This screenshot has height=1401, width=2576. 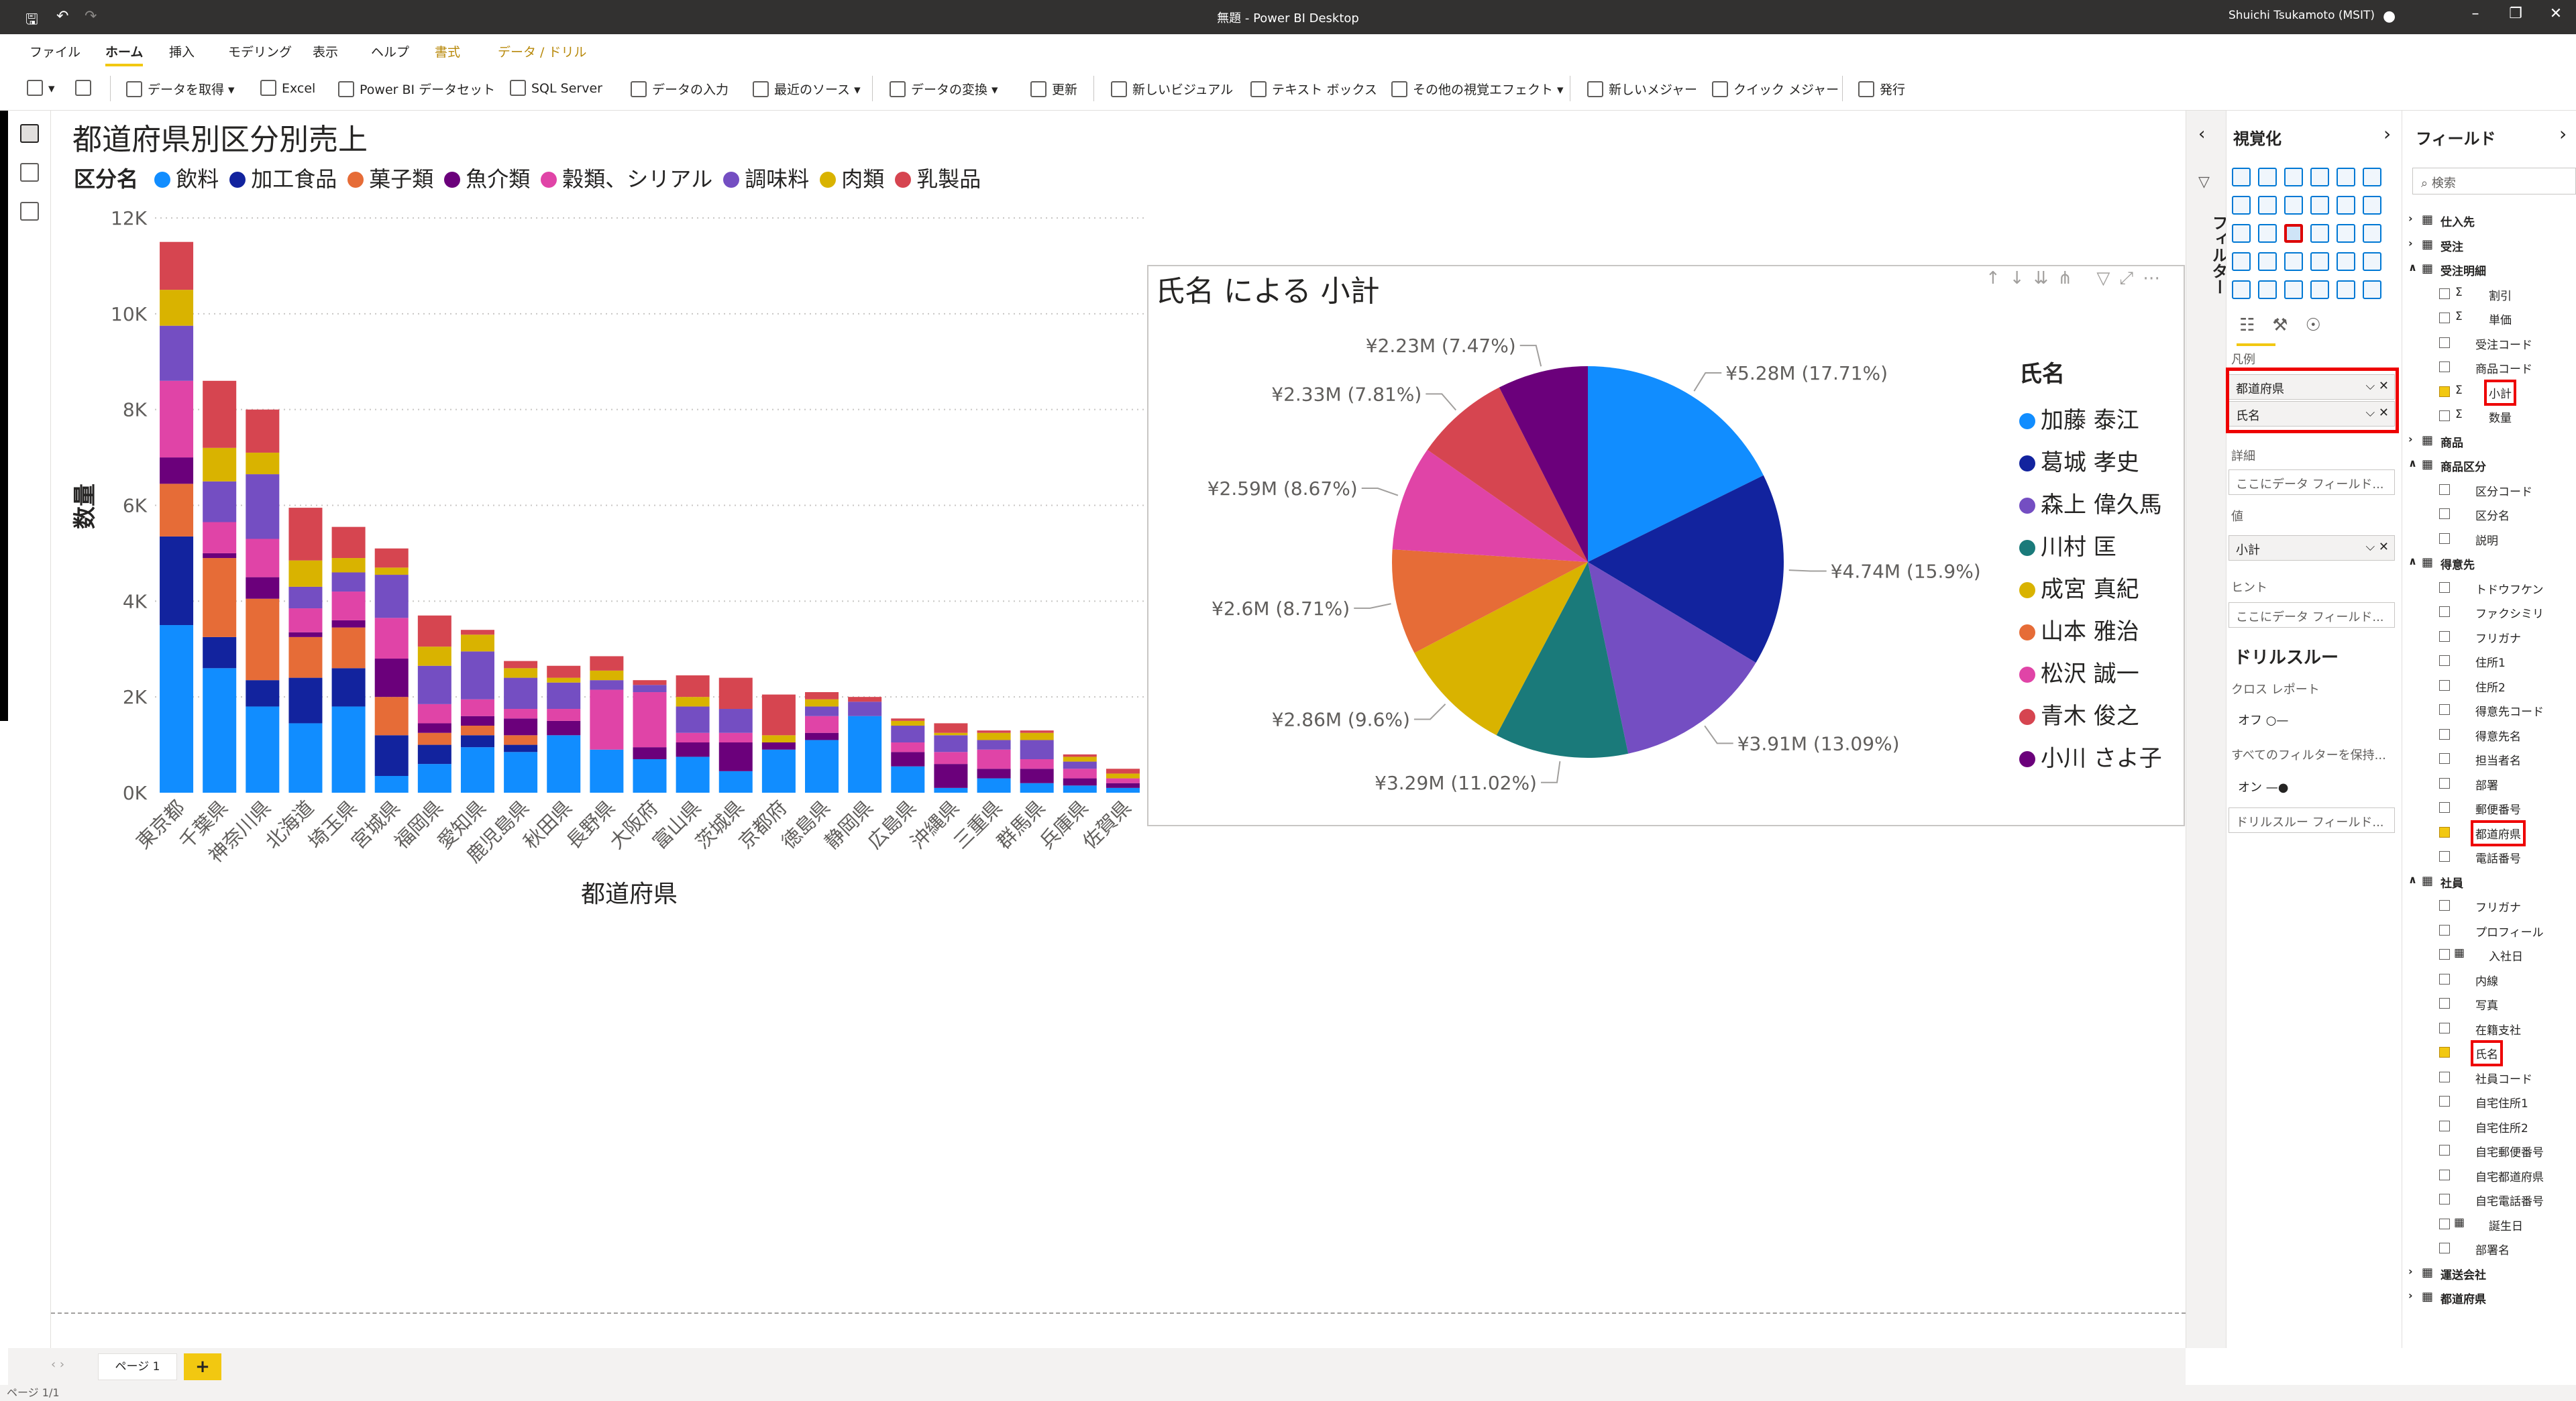 What do you see at coordinates (2492, 685) in the screenshot?
I see `field-item: 住所2` at bounding box center [2492, 685].